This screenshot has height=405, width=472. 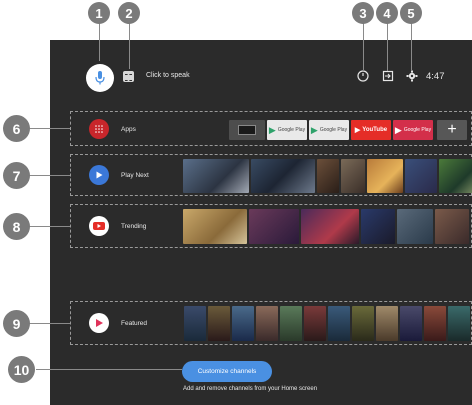 What do you see at coordinates (99, 129) in the screenshot?
I see `apps-icon` at bounding box center [99, 129].